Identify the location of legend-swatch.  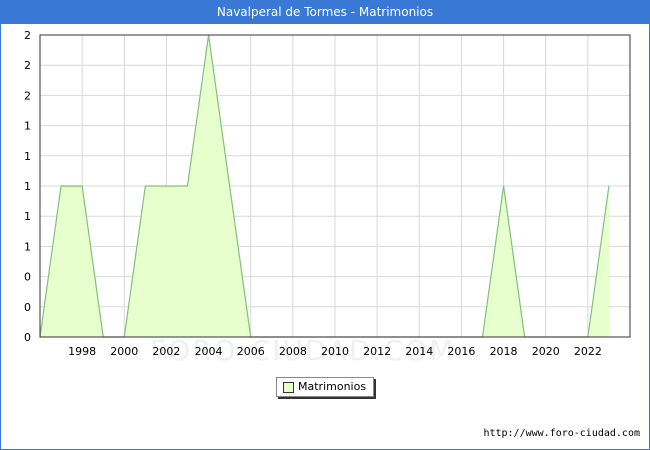
(288, 387).